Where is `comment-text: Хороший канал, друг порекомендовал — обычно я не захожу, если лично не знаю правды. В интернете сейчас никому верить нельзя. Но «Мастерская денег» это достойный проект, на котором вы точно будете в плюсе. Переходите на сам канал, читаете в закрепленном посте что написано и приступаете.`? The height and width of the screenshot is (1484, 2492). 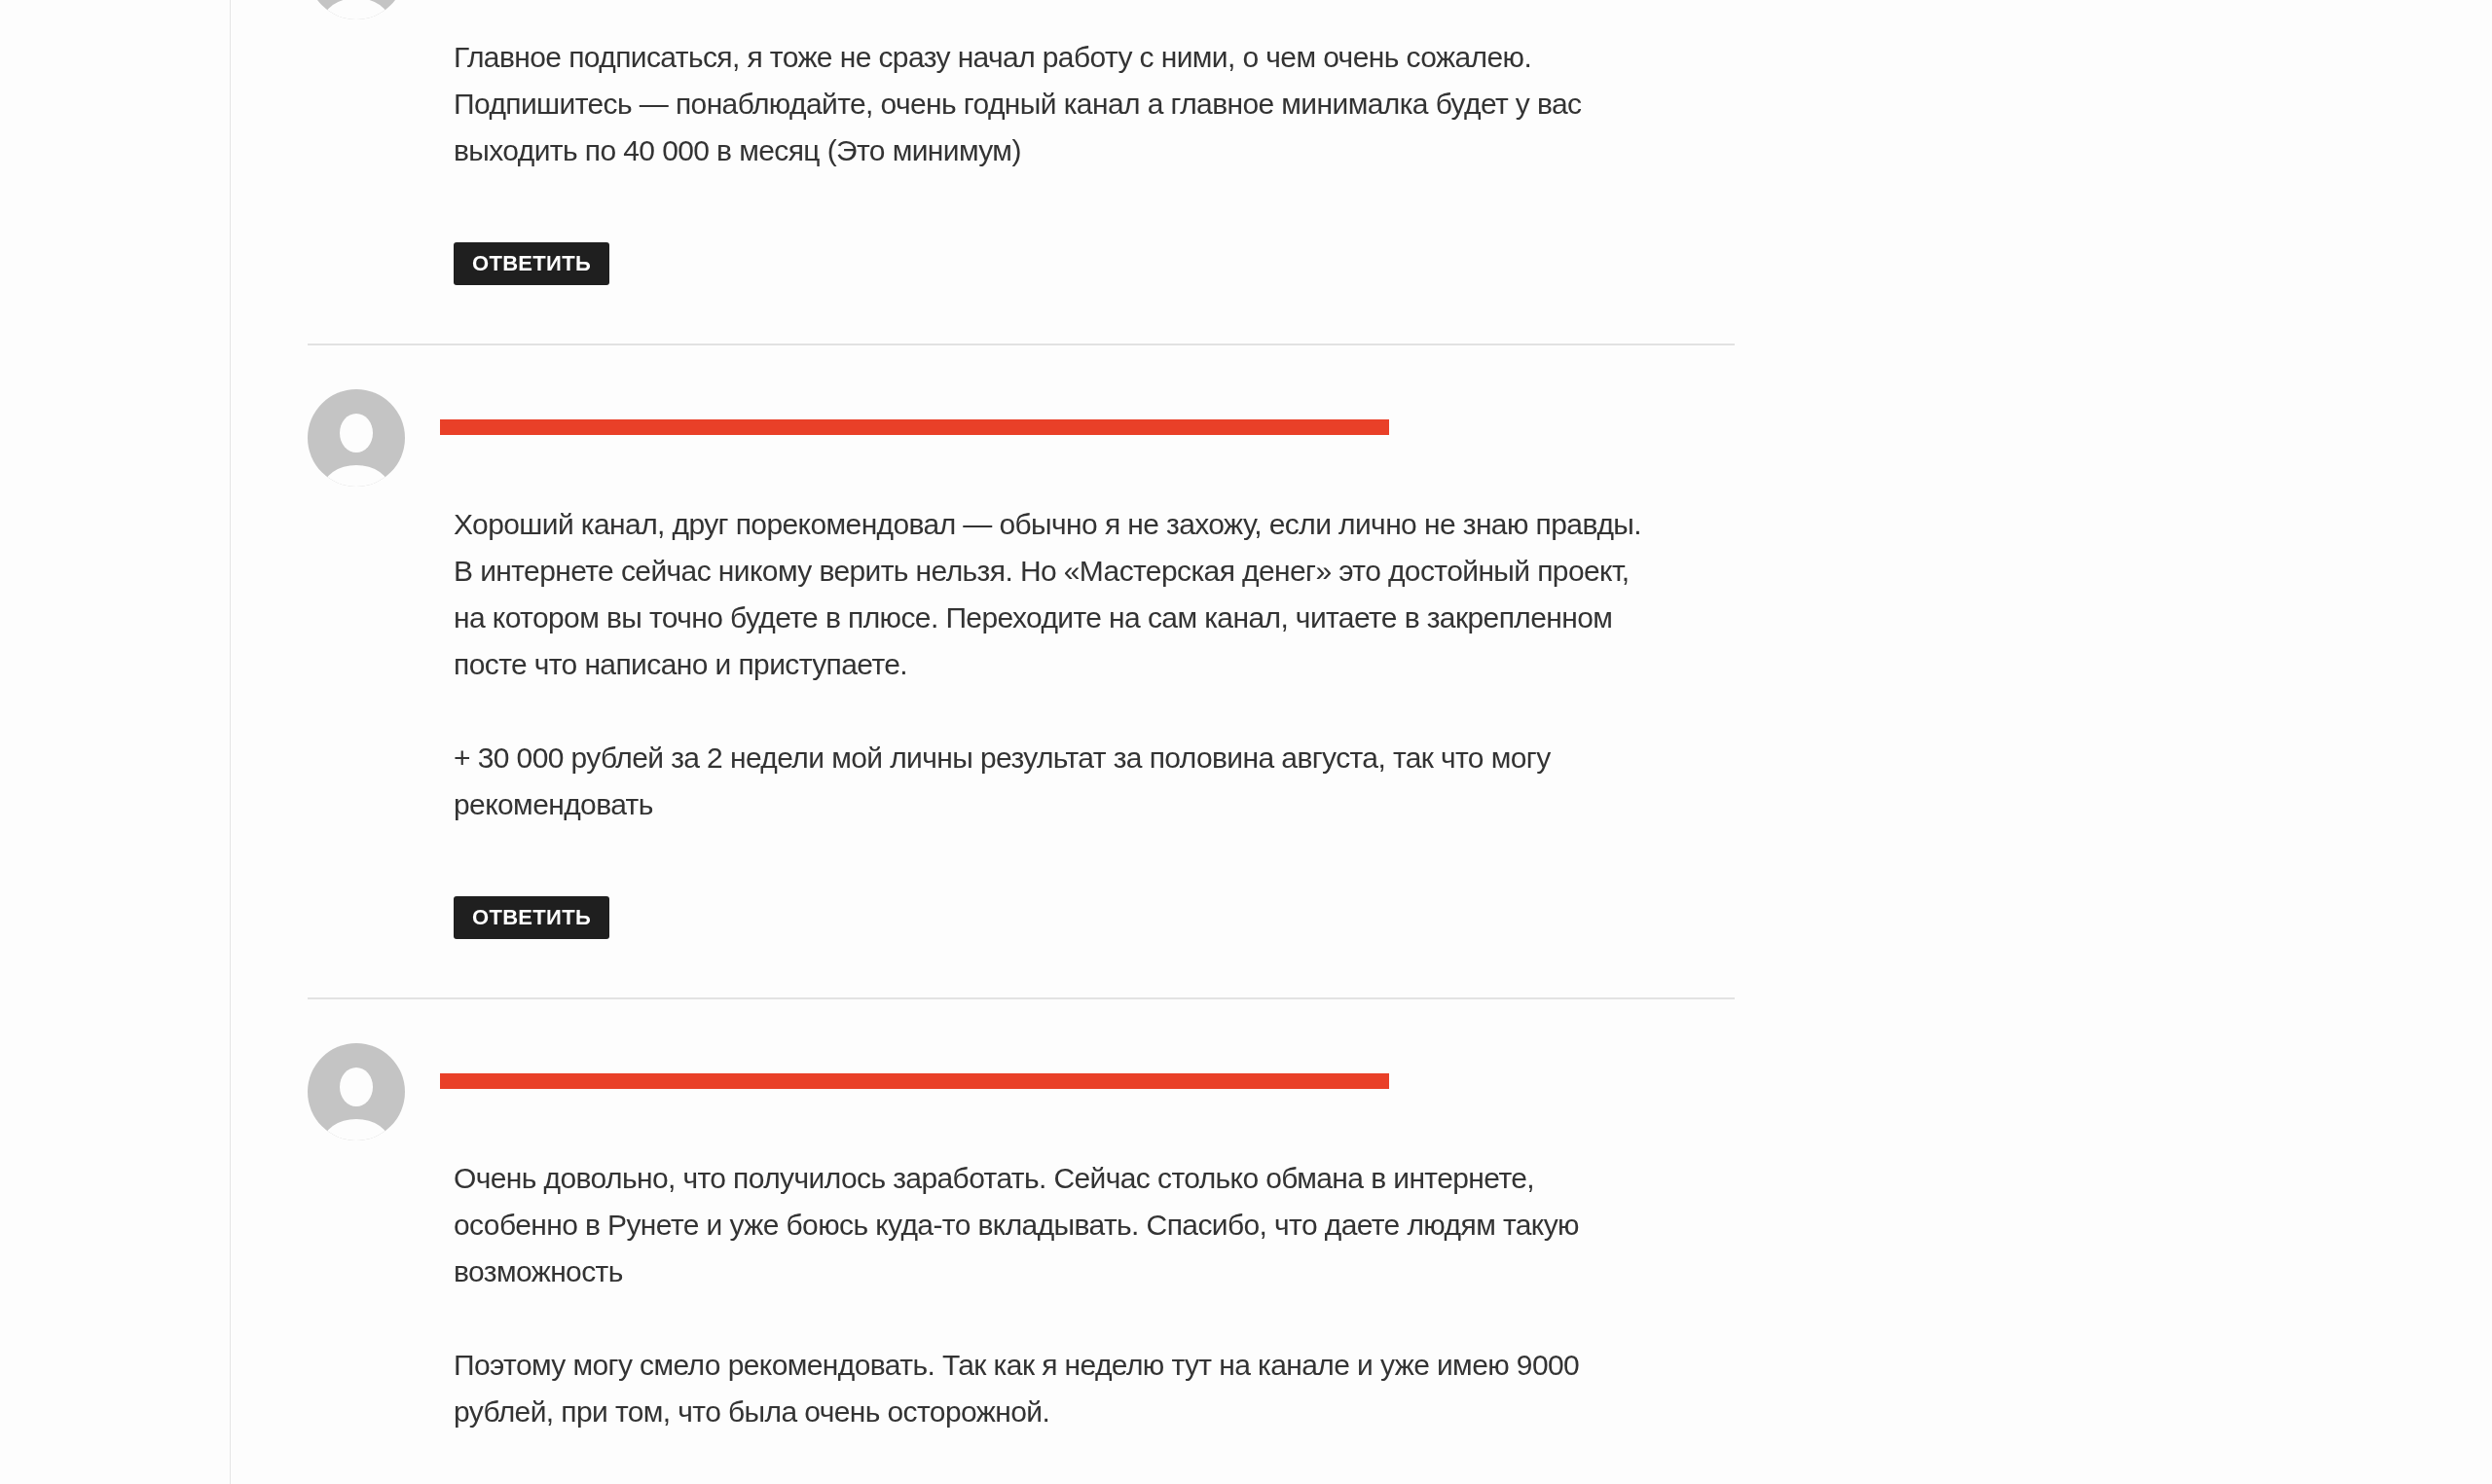
comment-text: Хороший канал, друг порекомендовал — обычно я не захожу, если лично не знаю правды. В интернете сейчас никому верить нельзя. Но «Мастерская денег» это достойный проект, на котором вы точно будете в плюсе. Переходите на сам канал, читаете в закрепленном посте что написано и приступаете. is located at coordinates (1048, 594).